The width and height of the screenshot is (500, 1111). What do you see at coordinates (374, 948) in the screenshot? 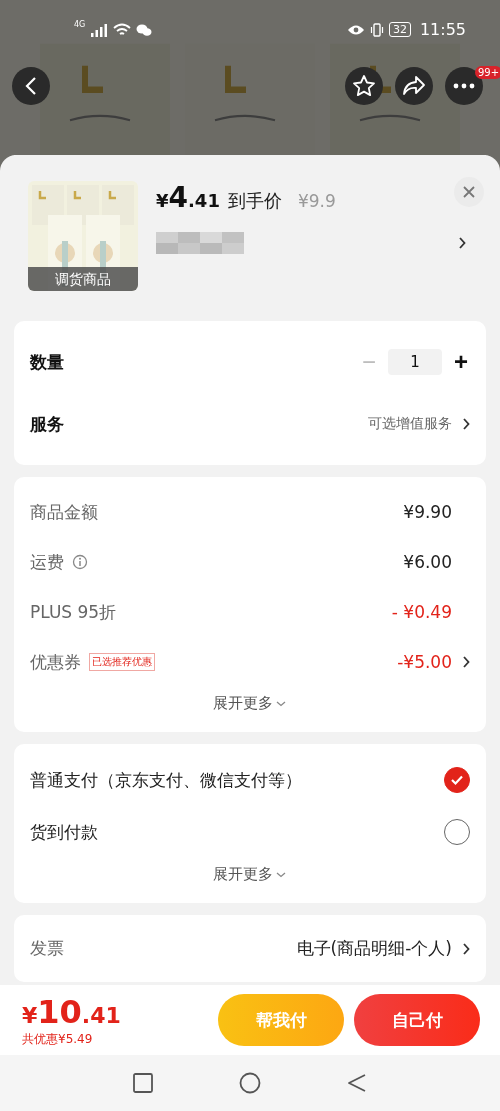
I see `invoice-value: 电子(商品明细-个人)` at bounding box center [374, 948].